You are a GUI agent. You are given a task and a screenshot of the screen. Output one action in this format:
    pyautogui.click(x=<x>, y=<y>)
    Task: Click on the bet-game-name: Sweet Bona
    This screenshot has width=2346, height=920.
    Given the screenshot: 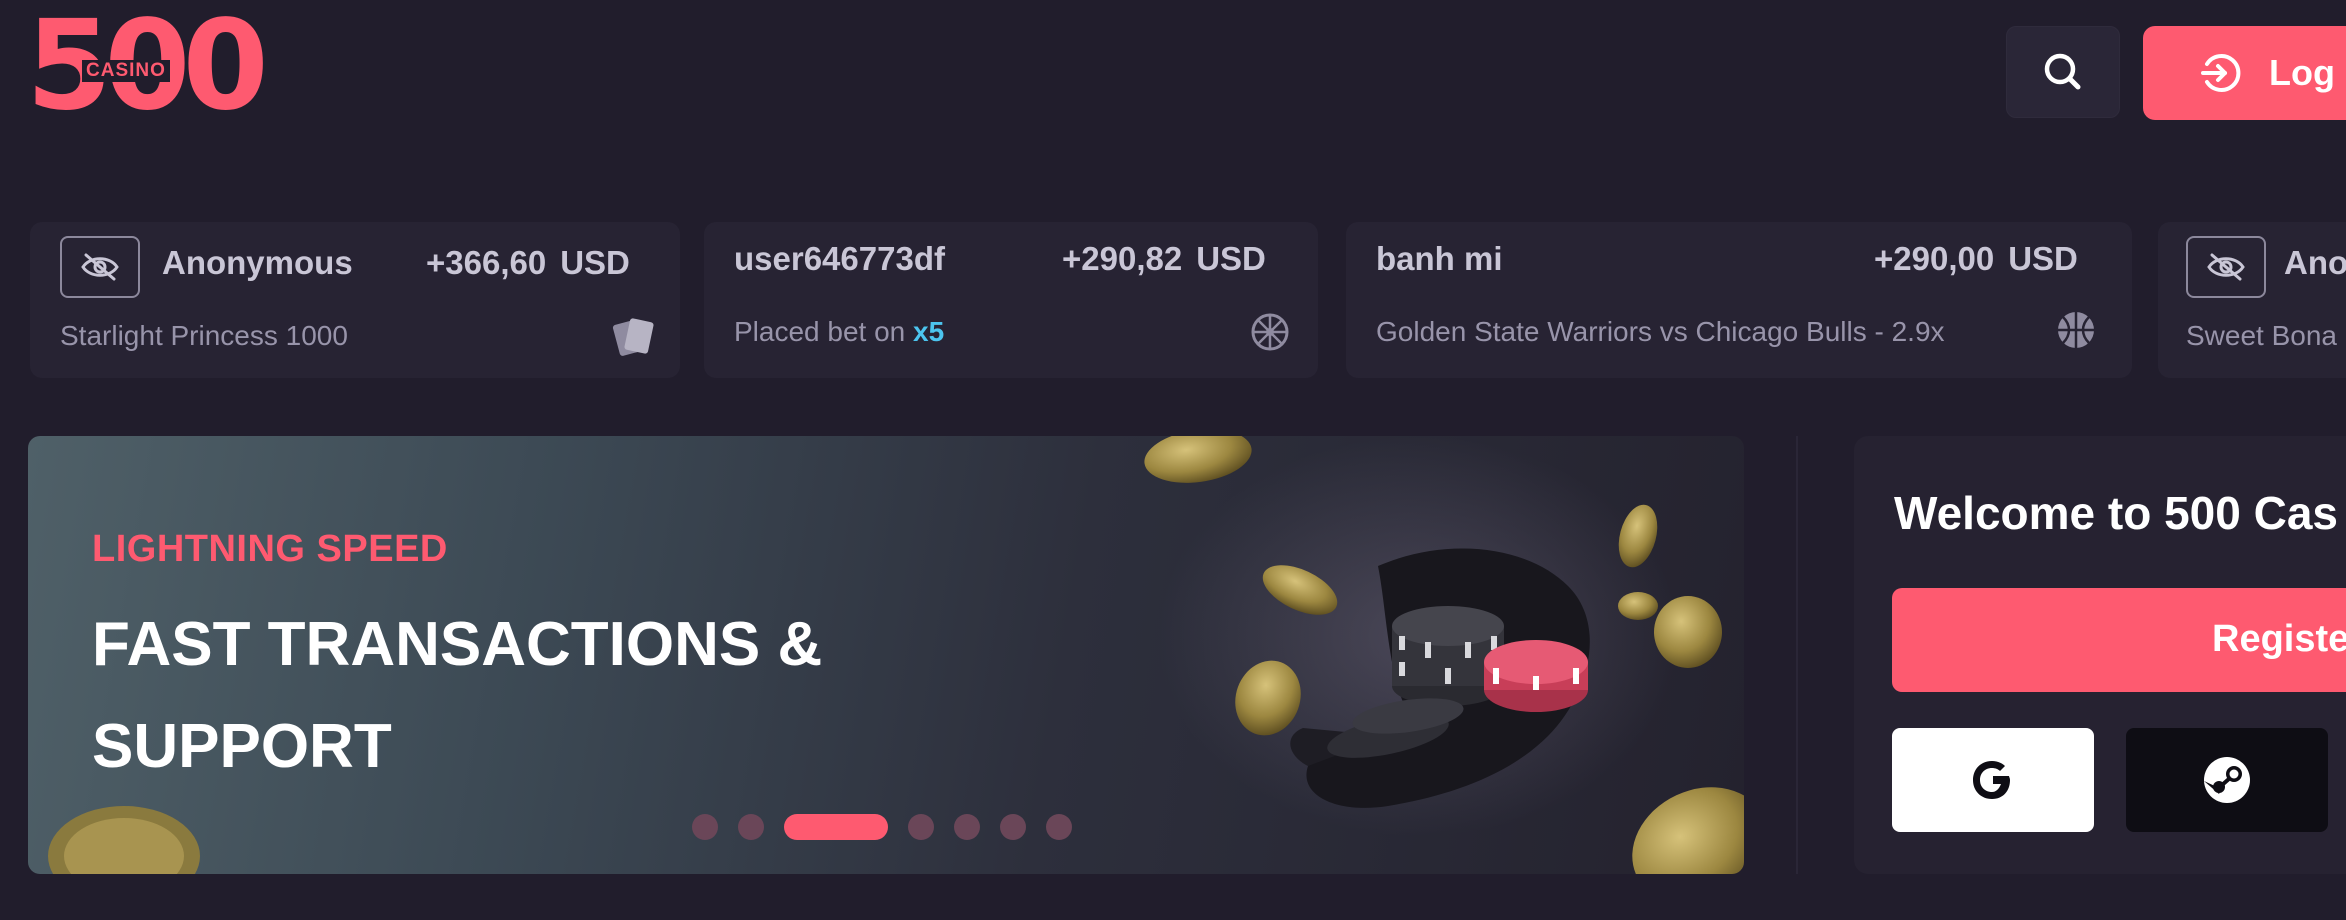 What is the action you would take?
    pyautogui.click(x=2261, y=335)
    